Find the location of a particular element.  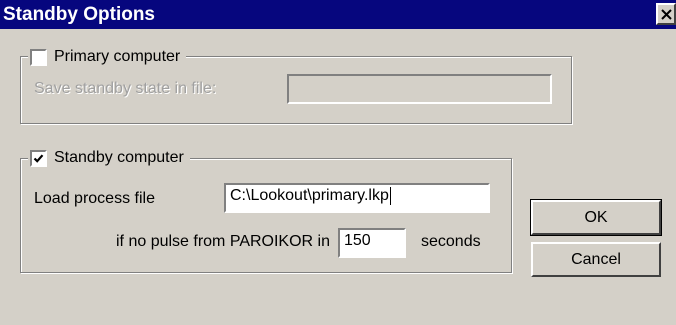

load-process-value: C:\Lookout\primary.lkp is located at coordinates (309, 196).